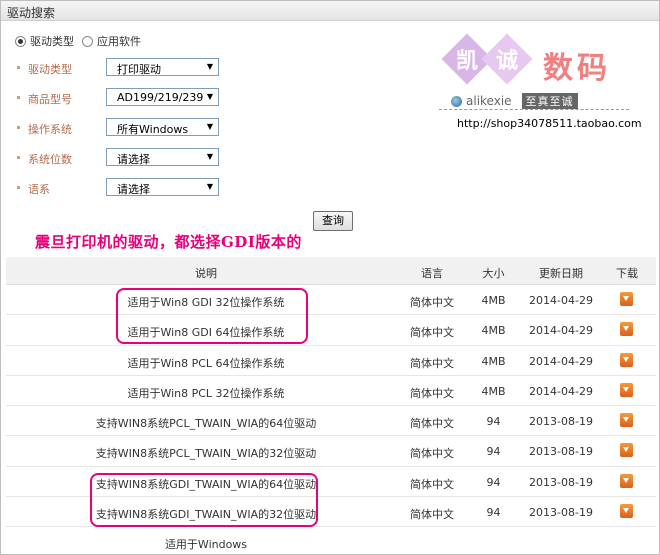  What do you see at coordinates (561, 273) in the screenshot?
I see `header-date: 更新日期` at bounding box center [561, 273].